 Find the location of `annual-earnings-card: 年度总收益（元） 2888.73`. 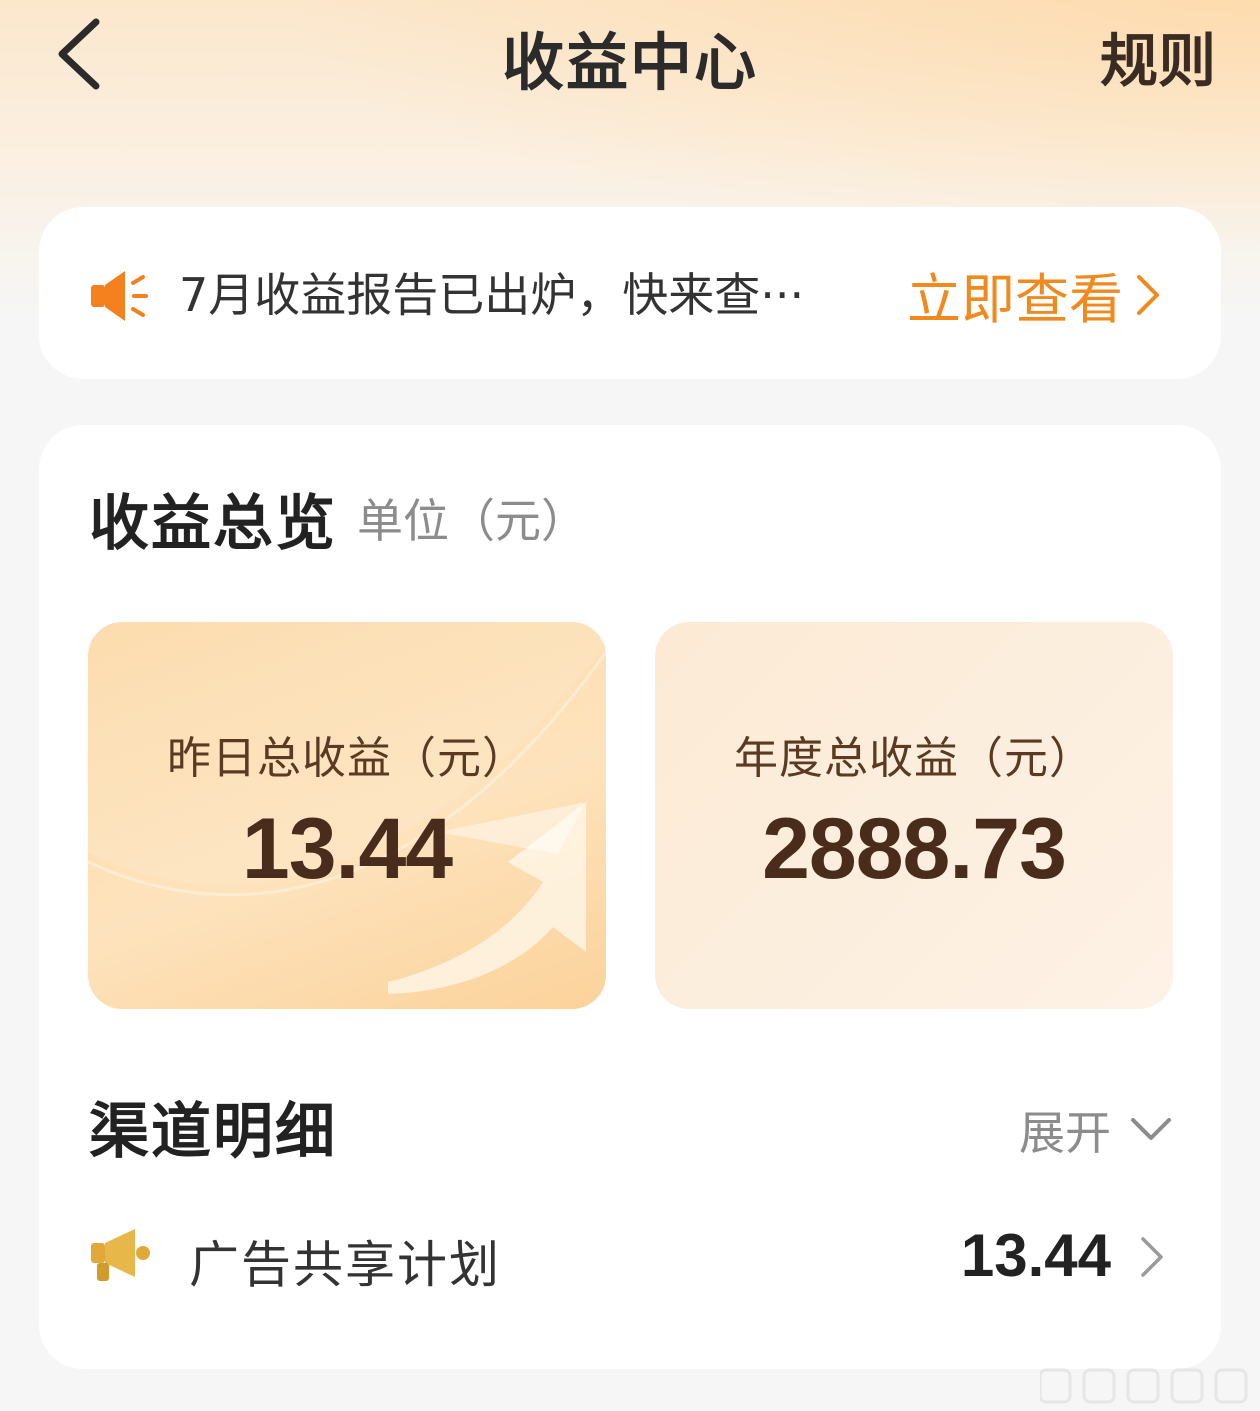

annual-earnings-card: 年度总收益（元） 2888.73 is located at coordinates (914, 815).